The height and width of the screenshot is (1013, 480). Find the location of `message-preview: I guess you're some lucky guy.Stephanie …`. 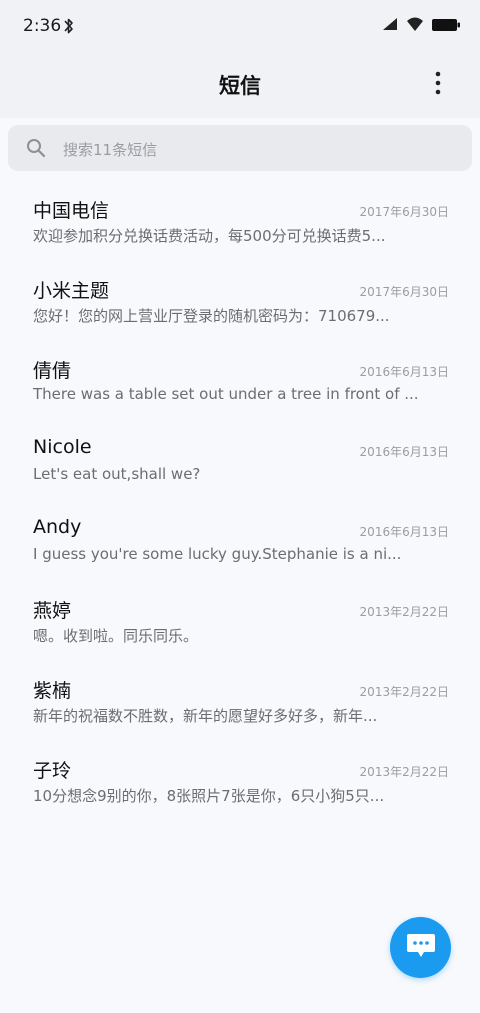

message-preview: I guess you're some lucky guy.Stephanie … is located at coordinates (217, 554).